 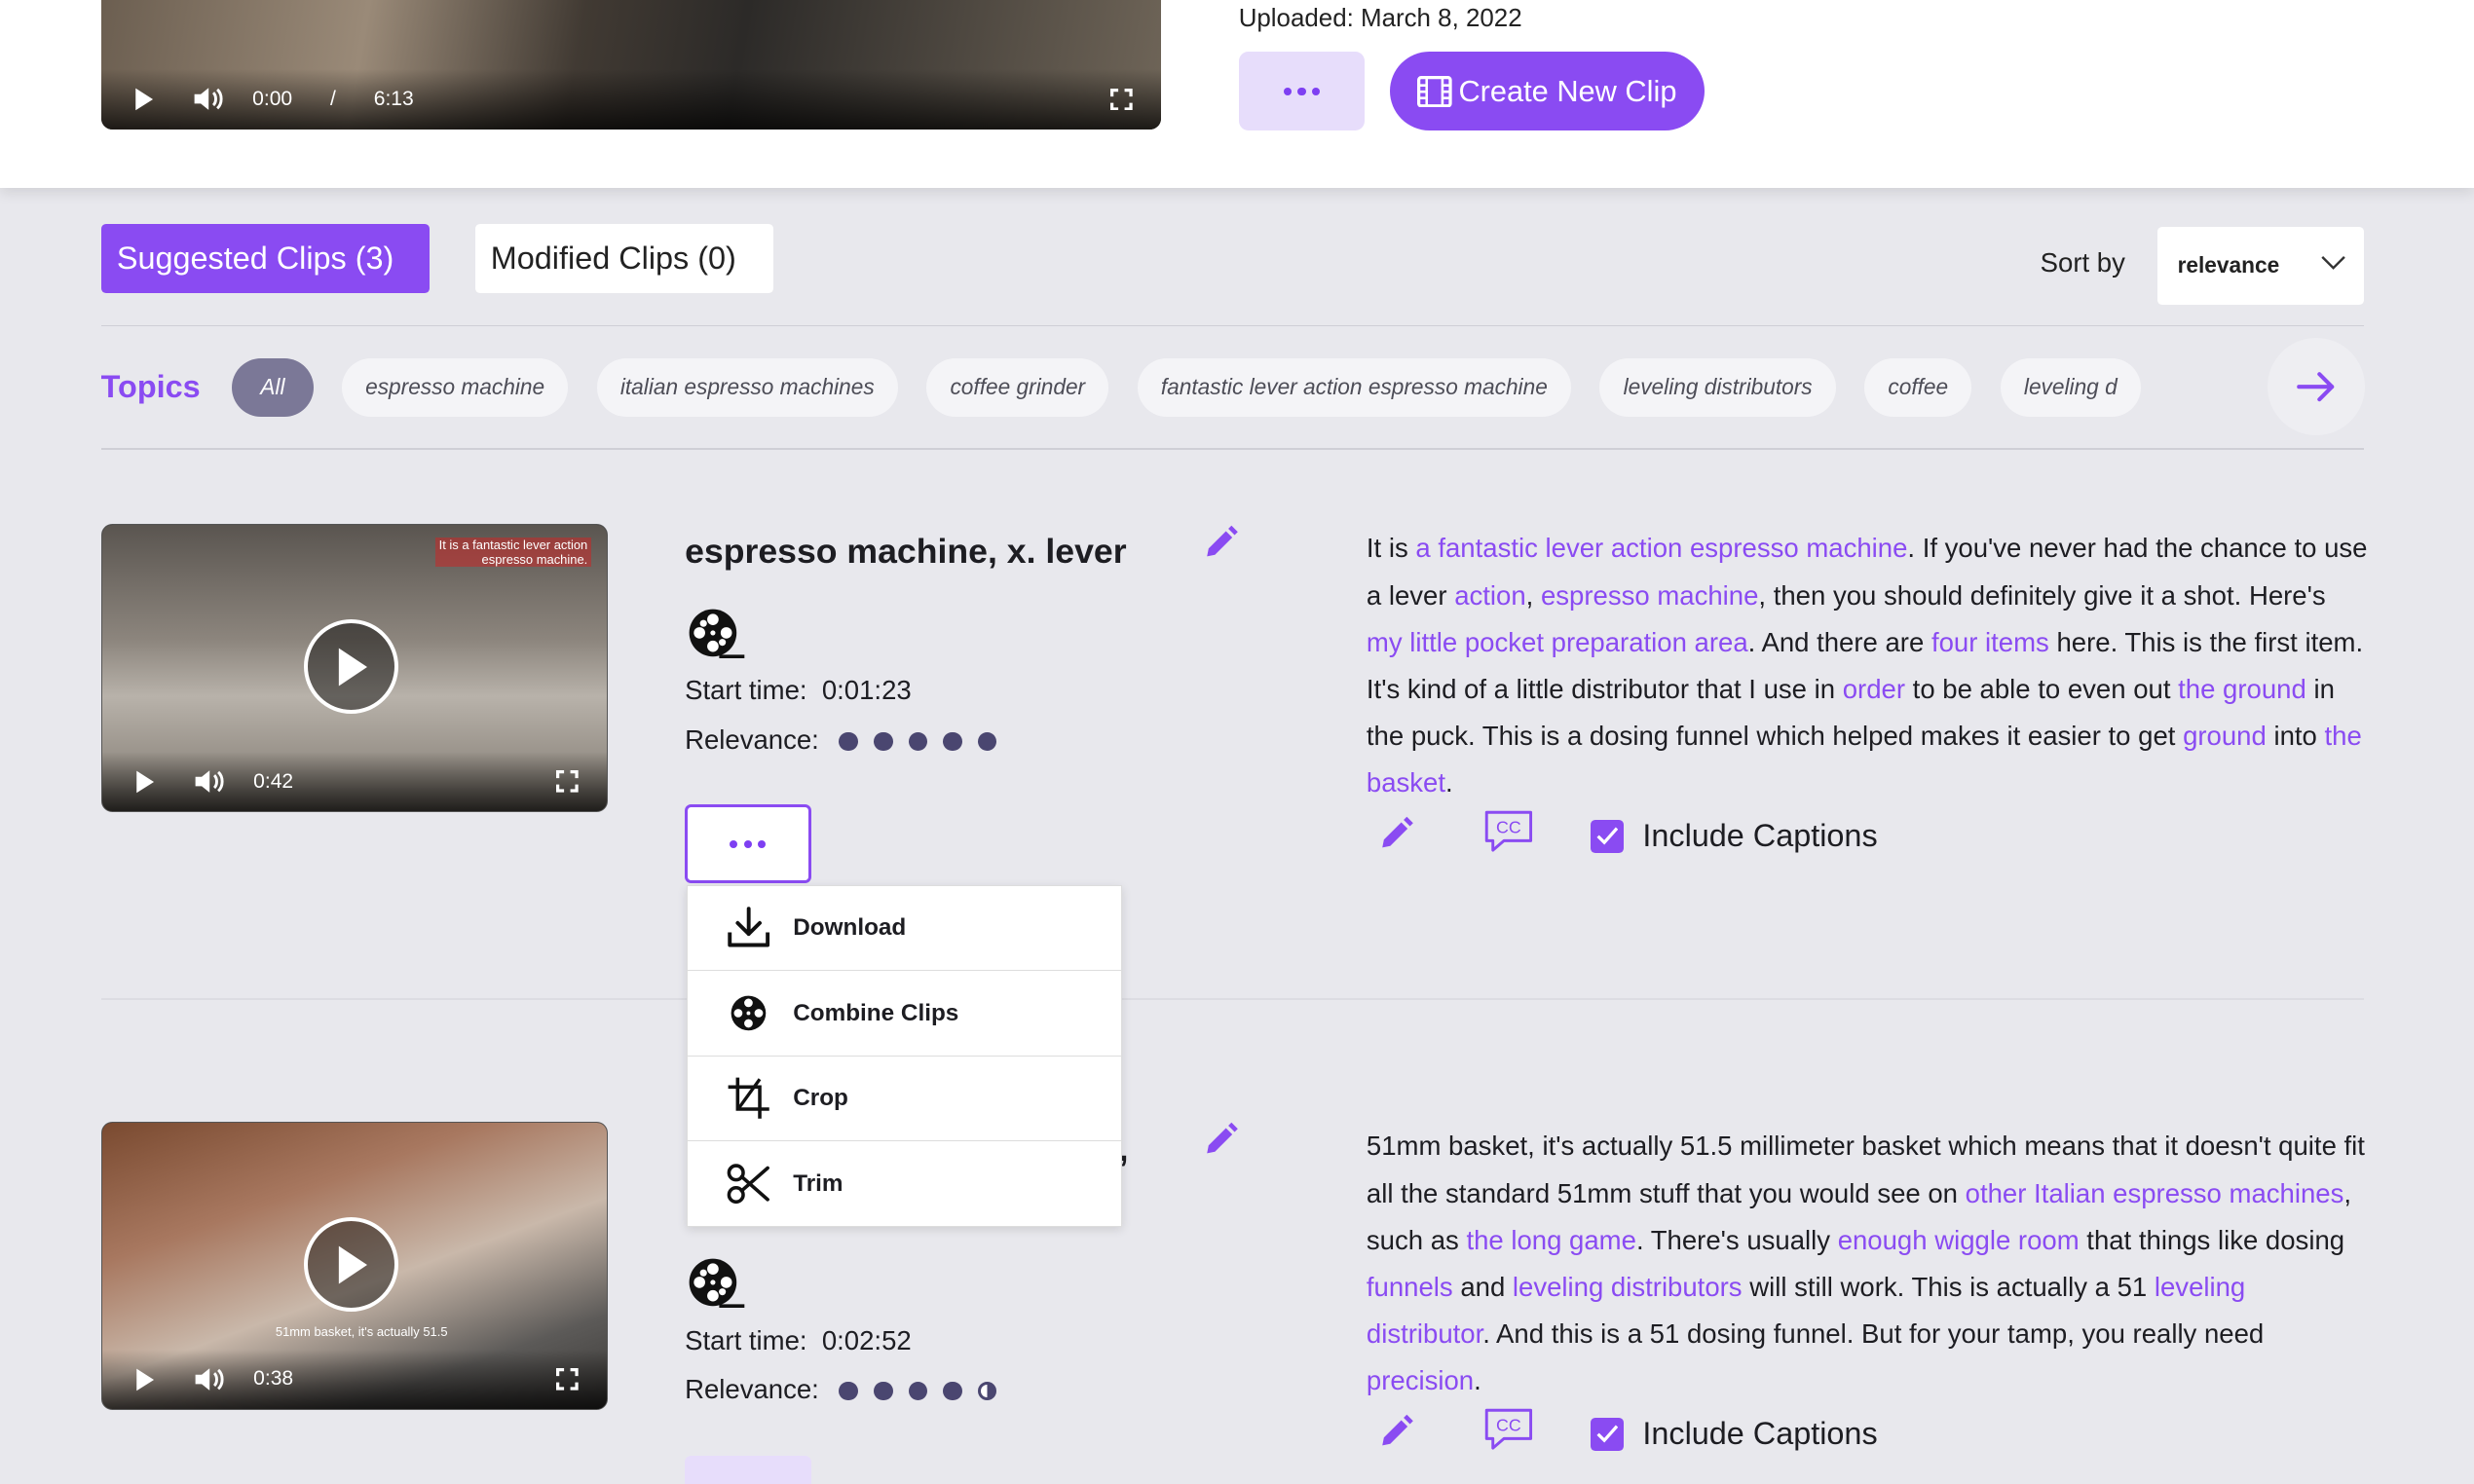 I want to click on topic-chip: coffee grinder, so click(x=1018, y=387).